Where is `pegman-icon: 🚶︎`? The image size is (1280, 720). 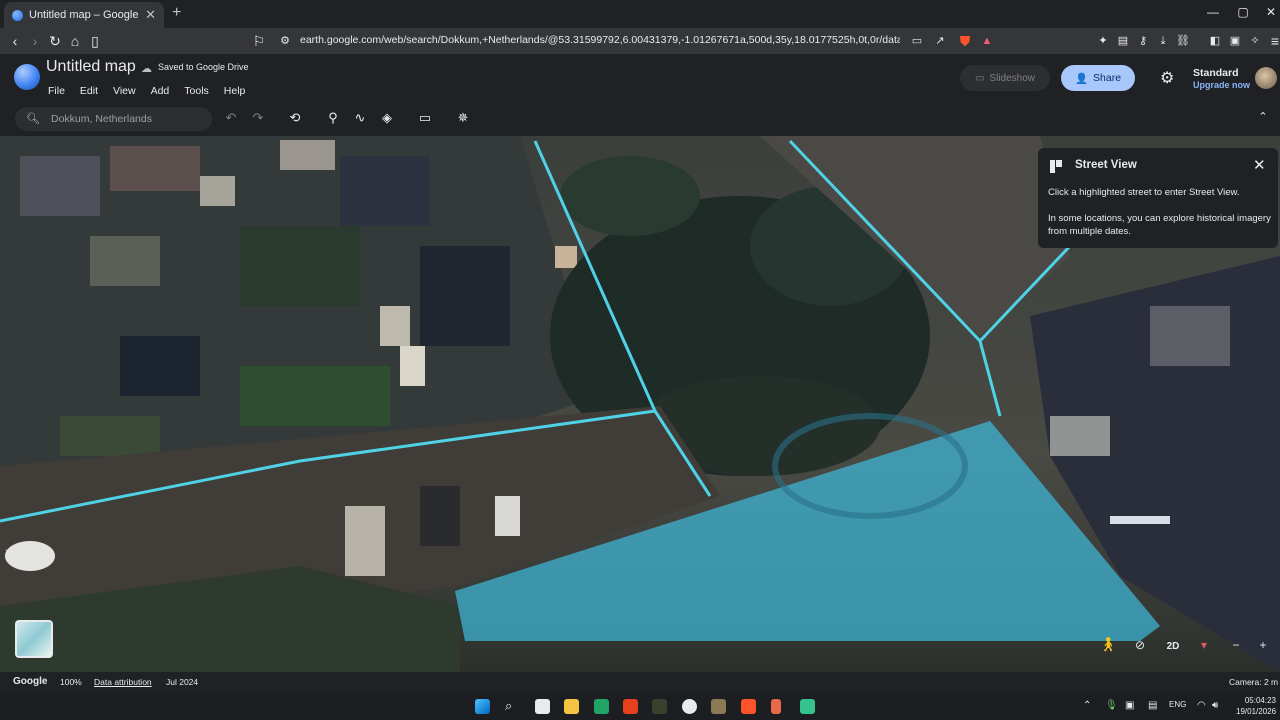
pegman-icon: 🚶︎ is located at coordinates (1108, 644).